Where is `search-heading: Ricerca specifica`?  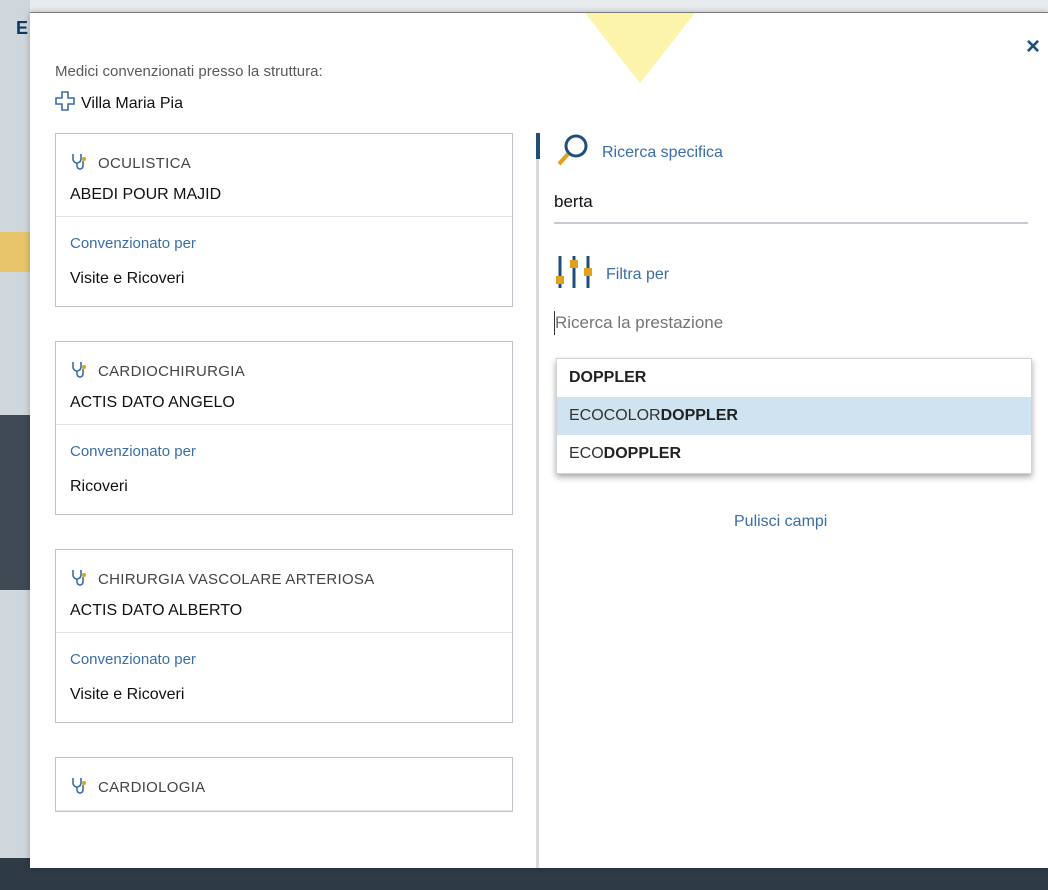
search-heading: Ricerca specifica is located at coordinates (792, 152).